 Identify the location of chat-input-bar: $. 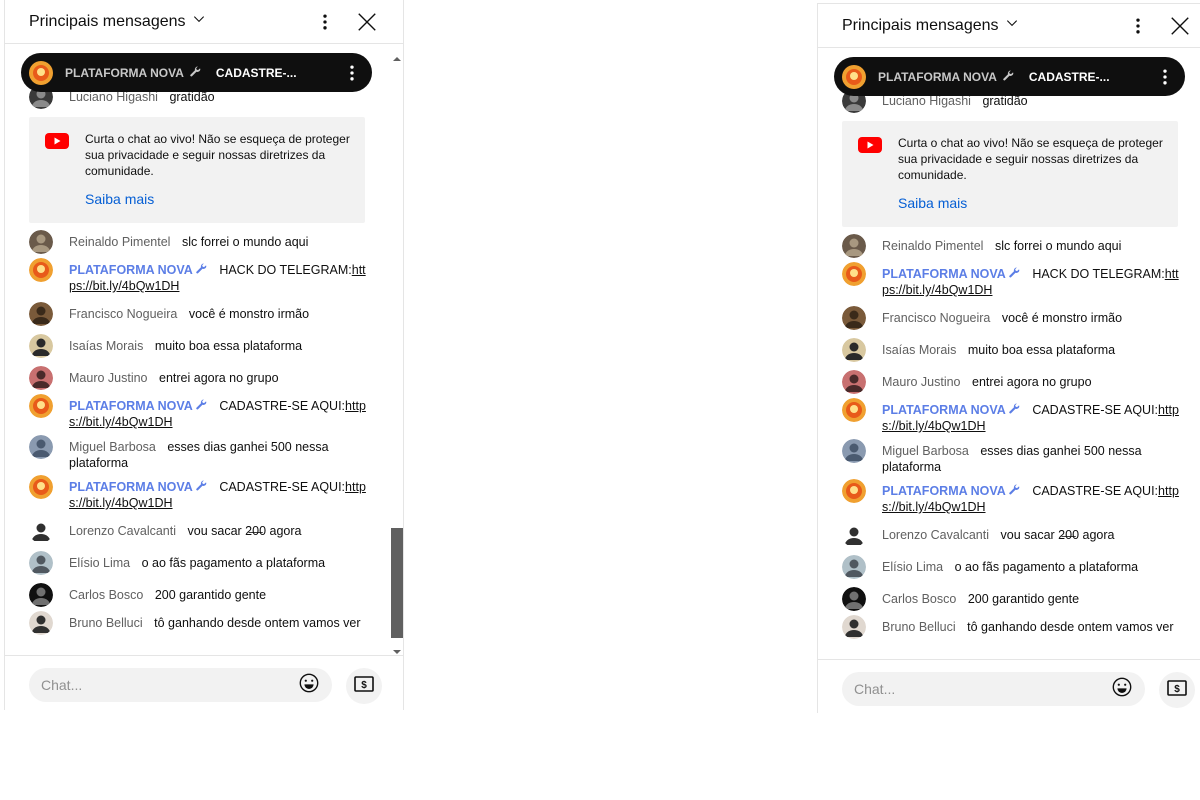
(1009, 686).